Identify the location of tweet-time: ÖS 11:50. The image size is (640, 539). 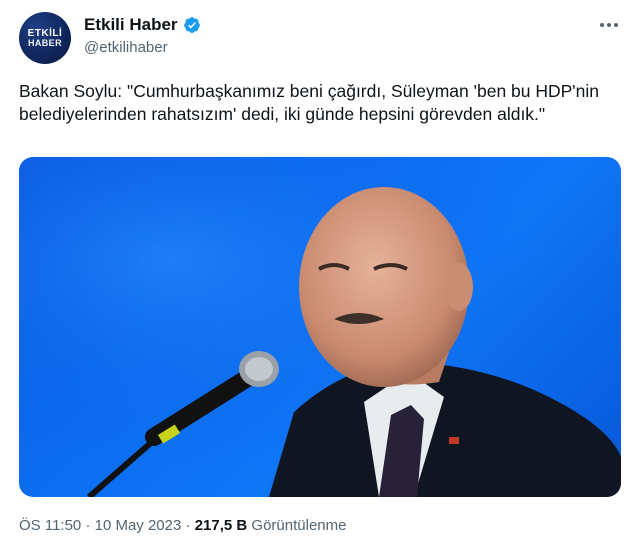
(50, 525).